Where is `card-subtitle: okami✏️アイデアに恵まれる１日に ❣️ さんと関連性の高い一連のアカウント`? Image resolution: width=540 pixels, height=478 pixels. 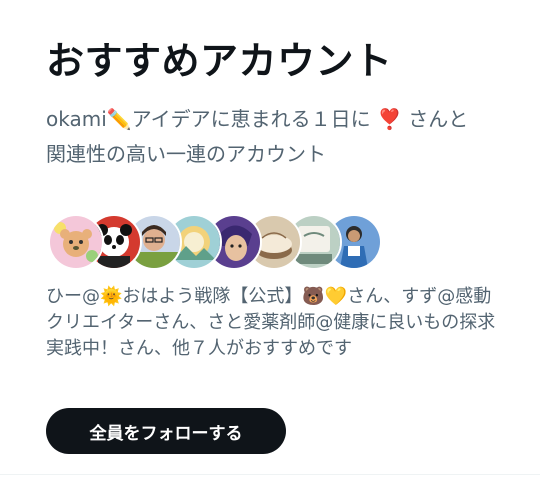
card-subtitle: okami✏️アイデアに恵まれる１日に ❣️ さんと関連性の高い一連のアカウント is located at coordinates (257, 136).